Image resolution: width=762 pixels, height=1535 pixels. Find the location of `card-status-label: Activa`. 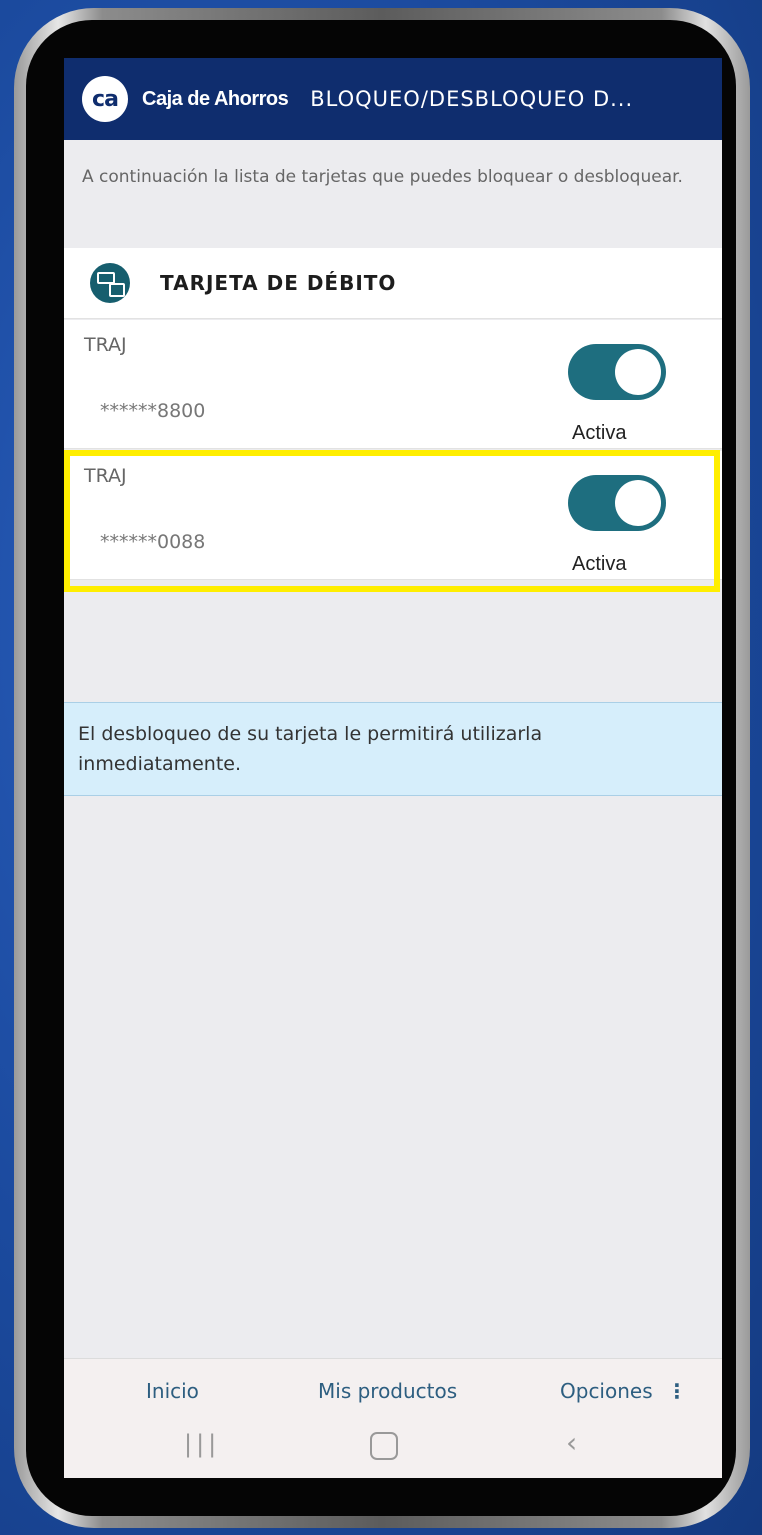

card-status-label: Activa is located at coordinates (599, 433).